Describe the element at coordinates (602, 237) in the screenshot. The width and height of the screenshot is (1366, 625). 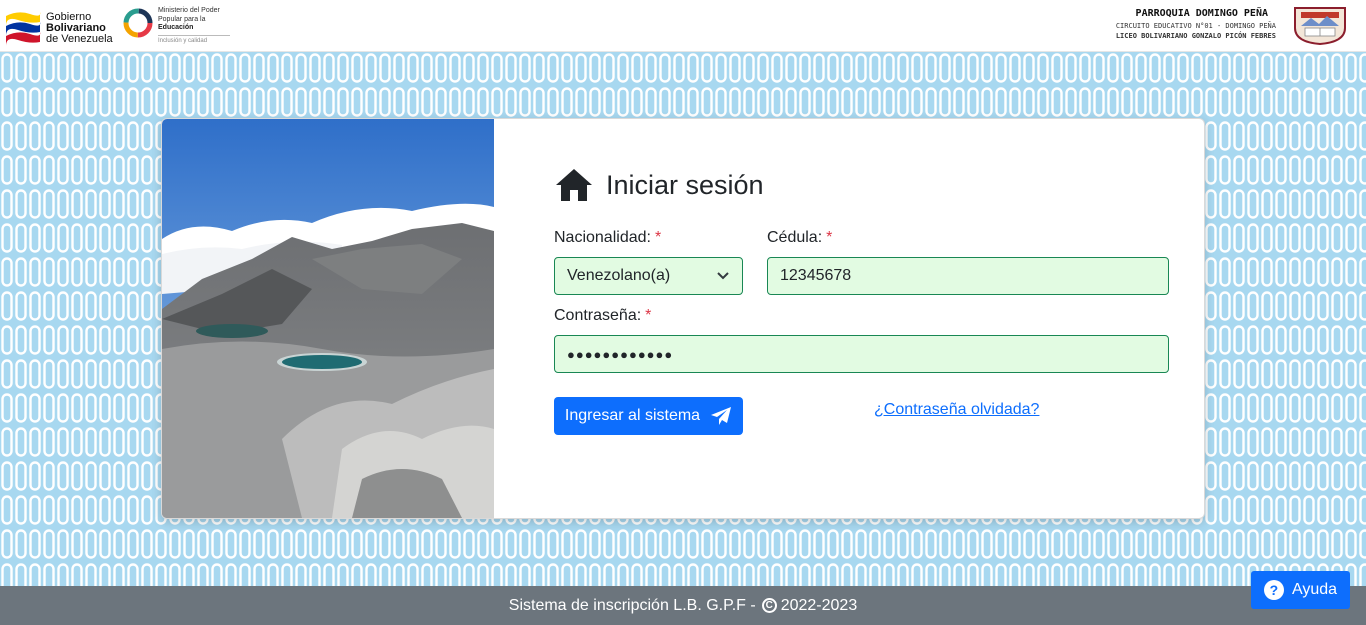
I see `nacionalidad-label-text: Nacionalidad:` at that location.